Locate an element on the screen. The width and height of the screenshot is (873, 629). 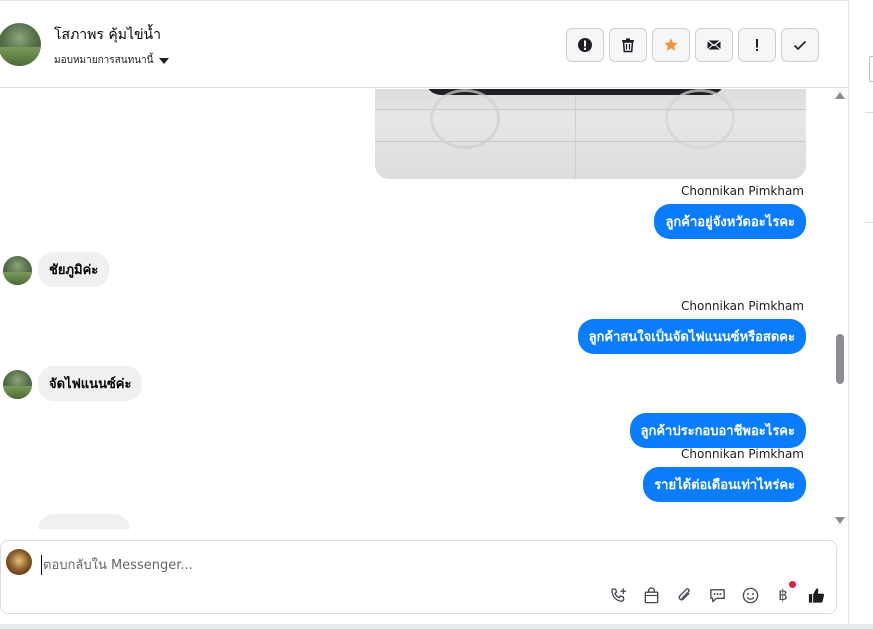
emoji-button is located at coordinates (750, 595).